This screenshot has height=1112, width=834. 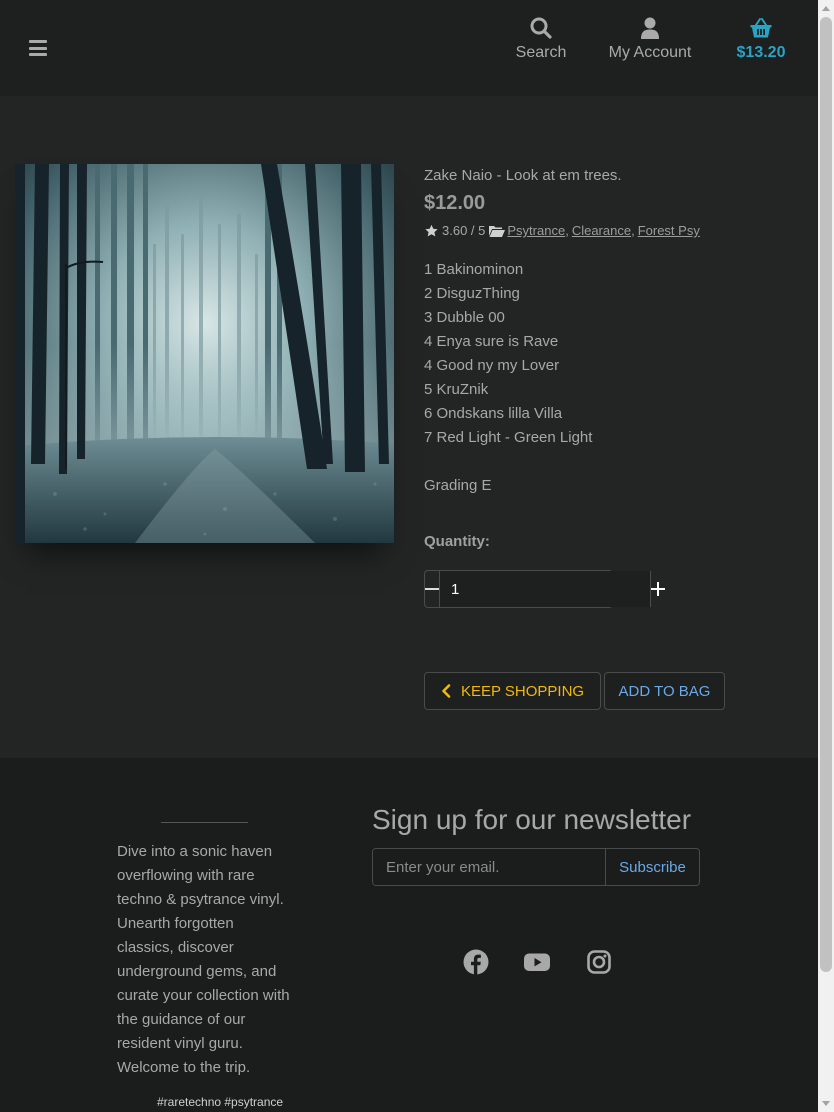 I want to click on track-item: 2 DisguzThing, so click(x=472, y=293).